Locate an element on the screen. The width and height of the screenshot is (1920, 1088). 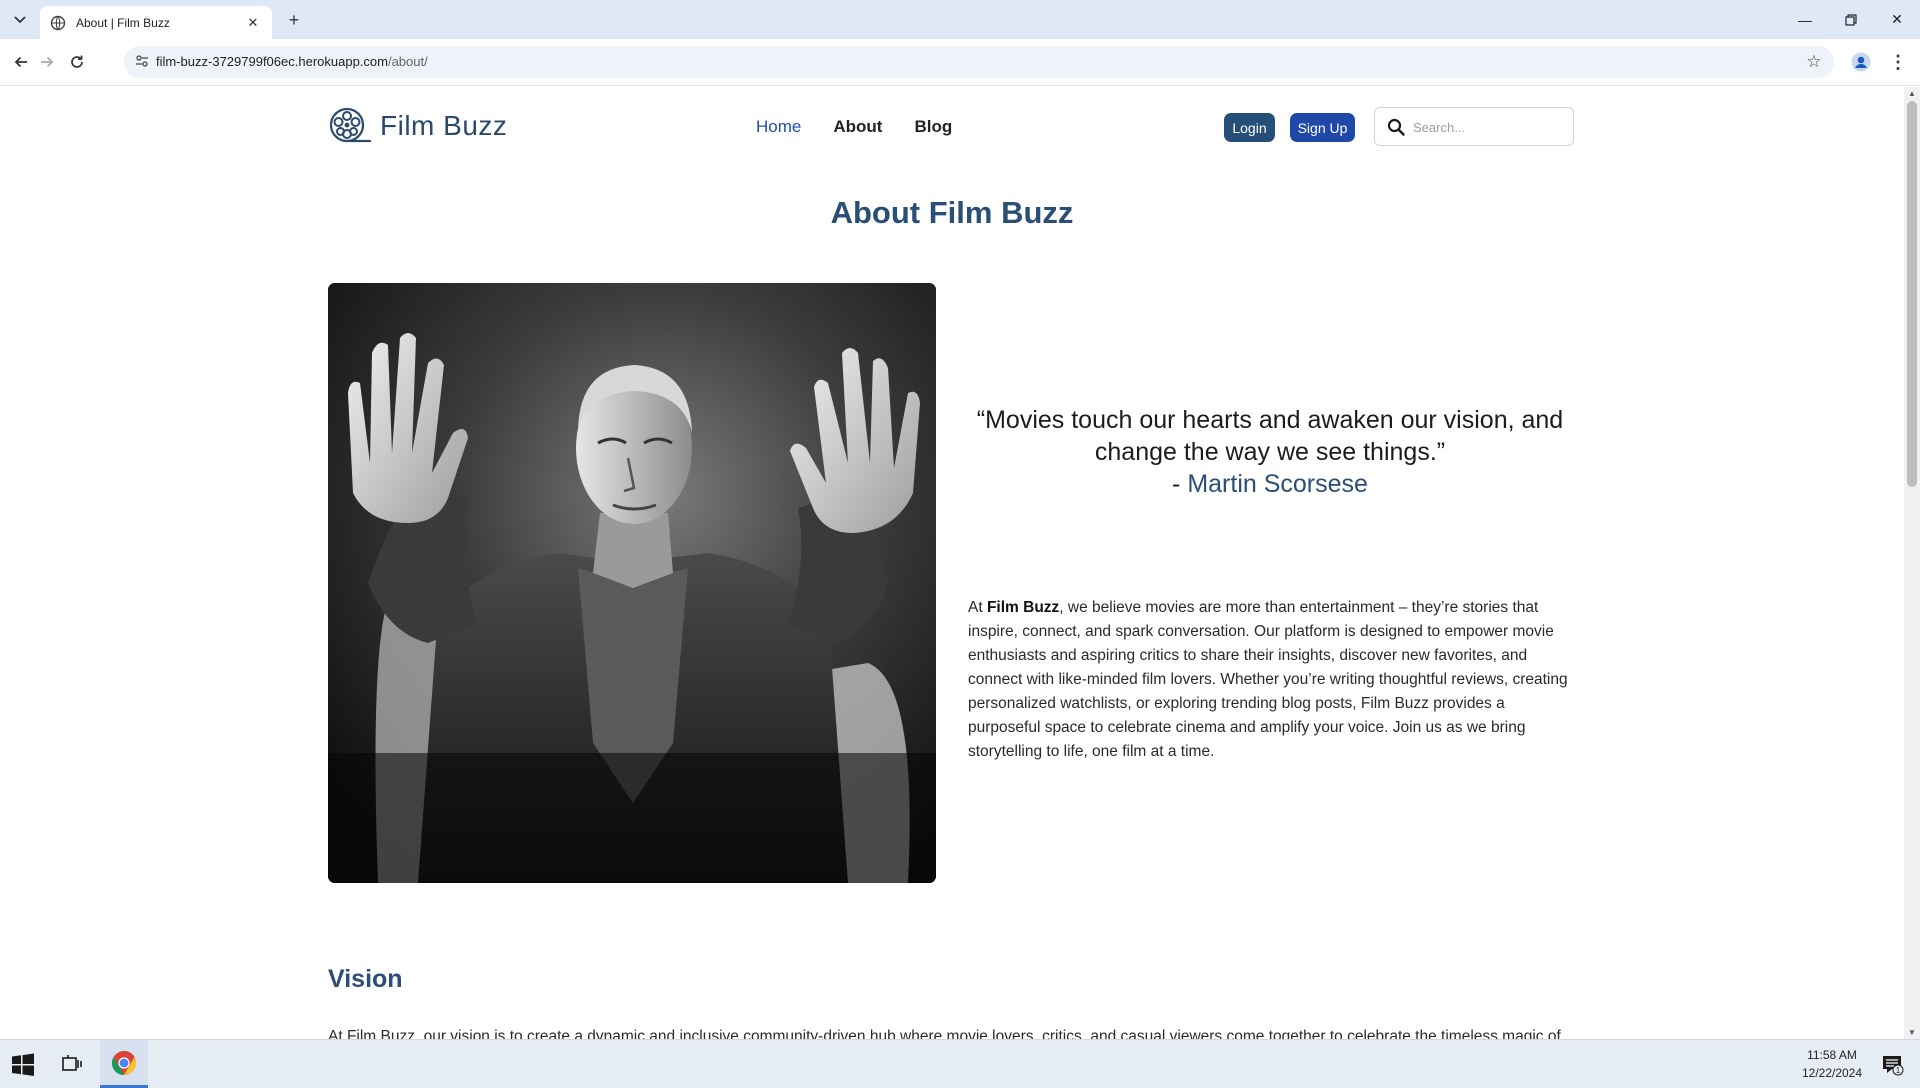
search-icon is located at coordinates (1396, 127).